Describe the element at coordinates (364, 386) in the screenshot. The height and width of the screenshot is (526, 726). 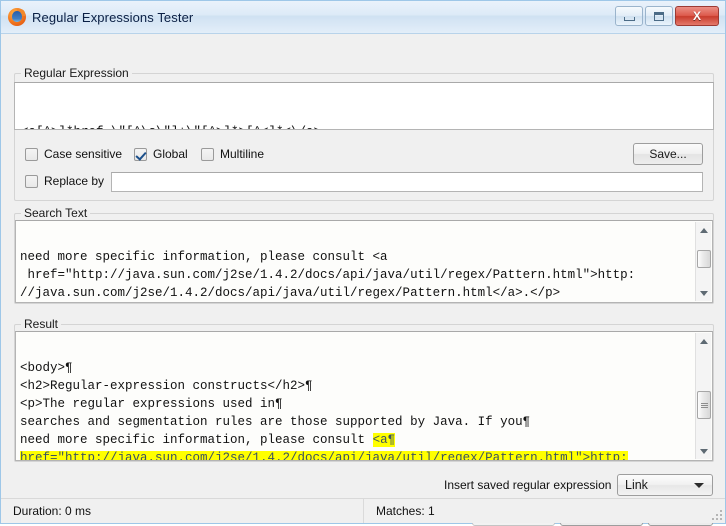
I see `result-line: <h2>Regular-expression constructs</h2>¶` at that location.